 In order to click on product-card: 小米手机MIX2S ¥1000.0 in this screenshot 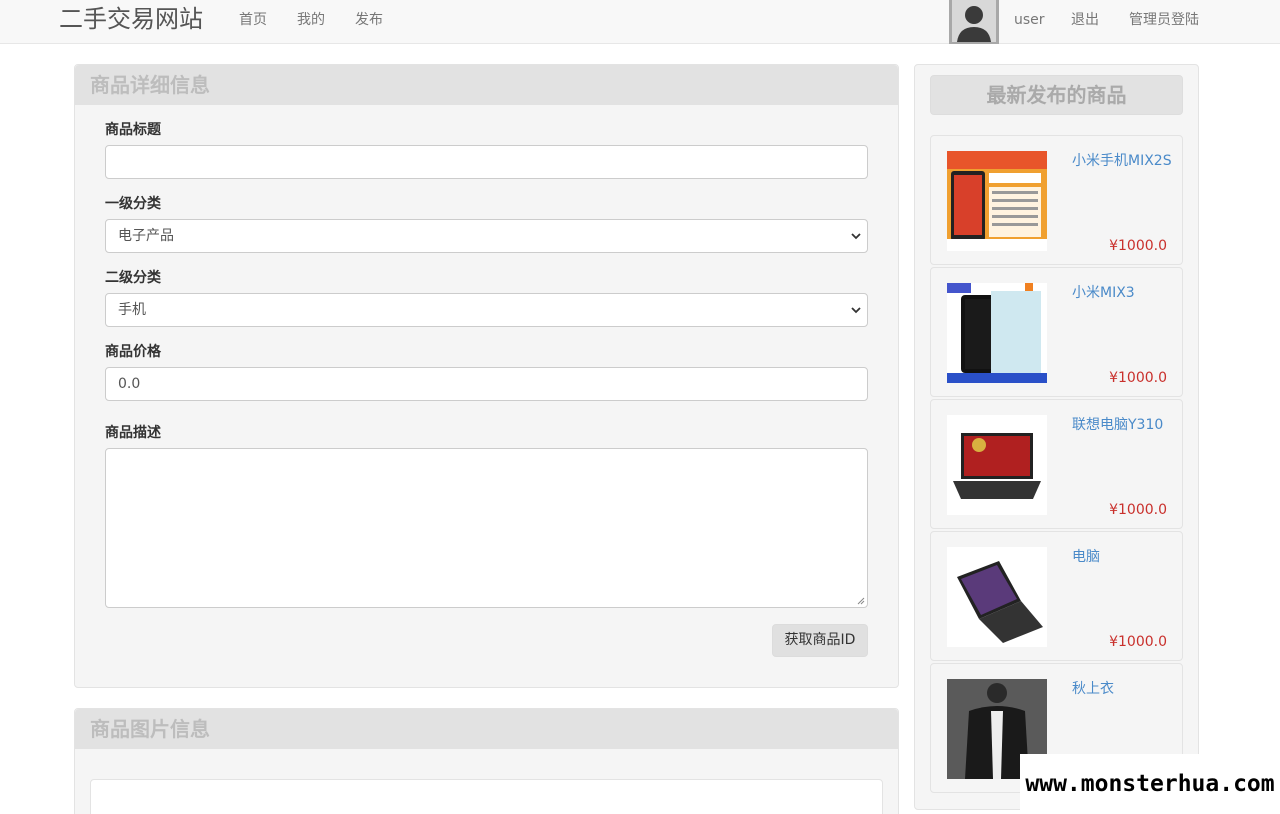, I will do `click(1056, 200)`.